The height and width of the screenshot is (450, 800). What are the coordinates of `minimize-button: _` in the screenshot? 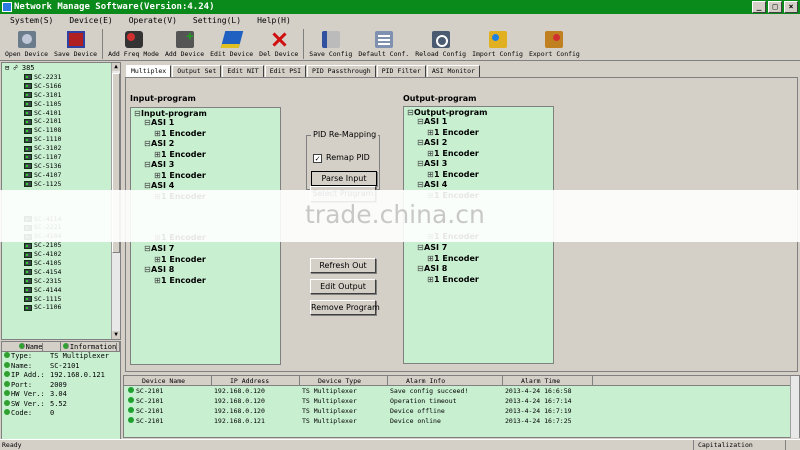 It's located at (759, 7).